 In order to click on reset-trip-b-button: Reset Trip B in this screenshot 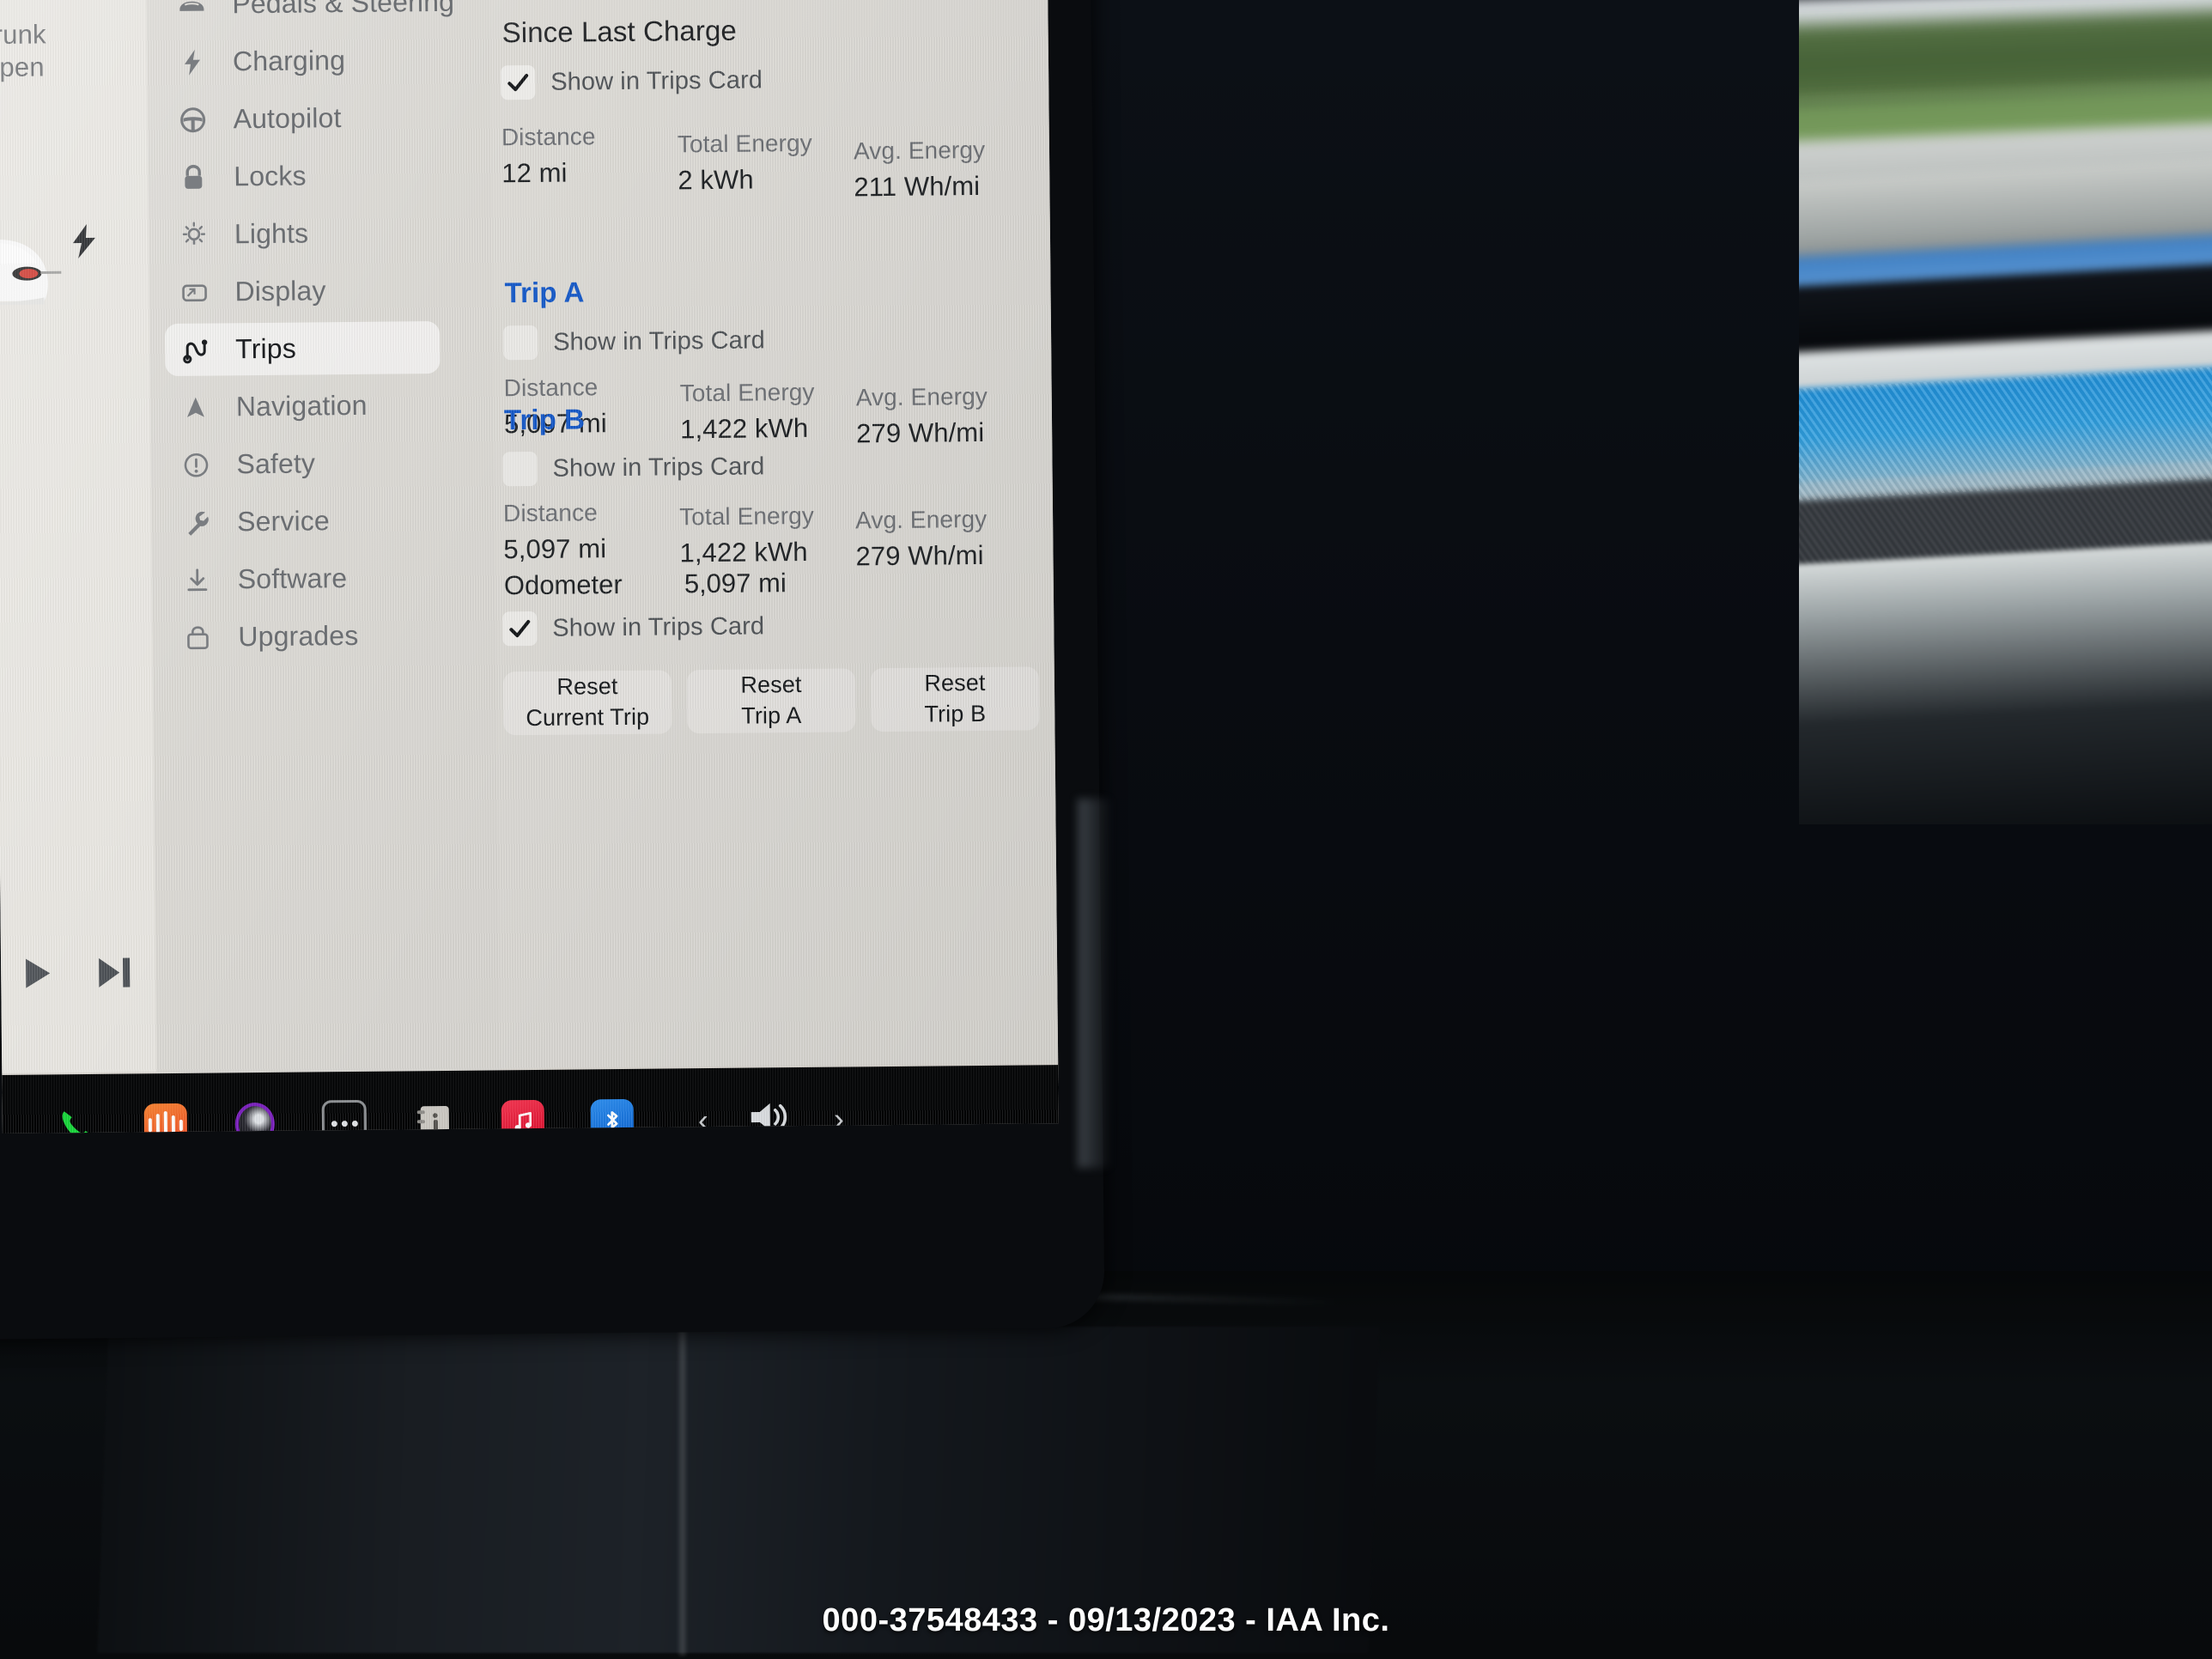, I will do `click(955, 699)`.